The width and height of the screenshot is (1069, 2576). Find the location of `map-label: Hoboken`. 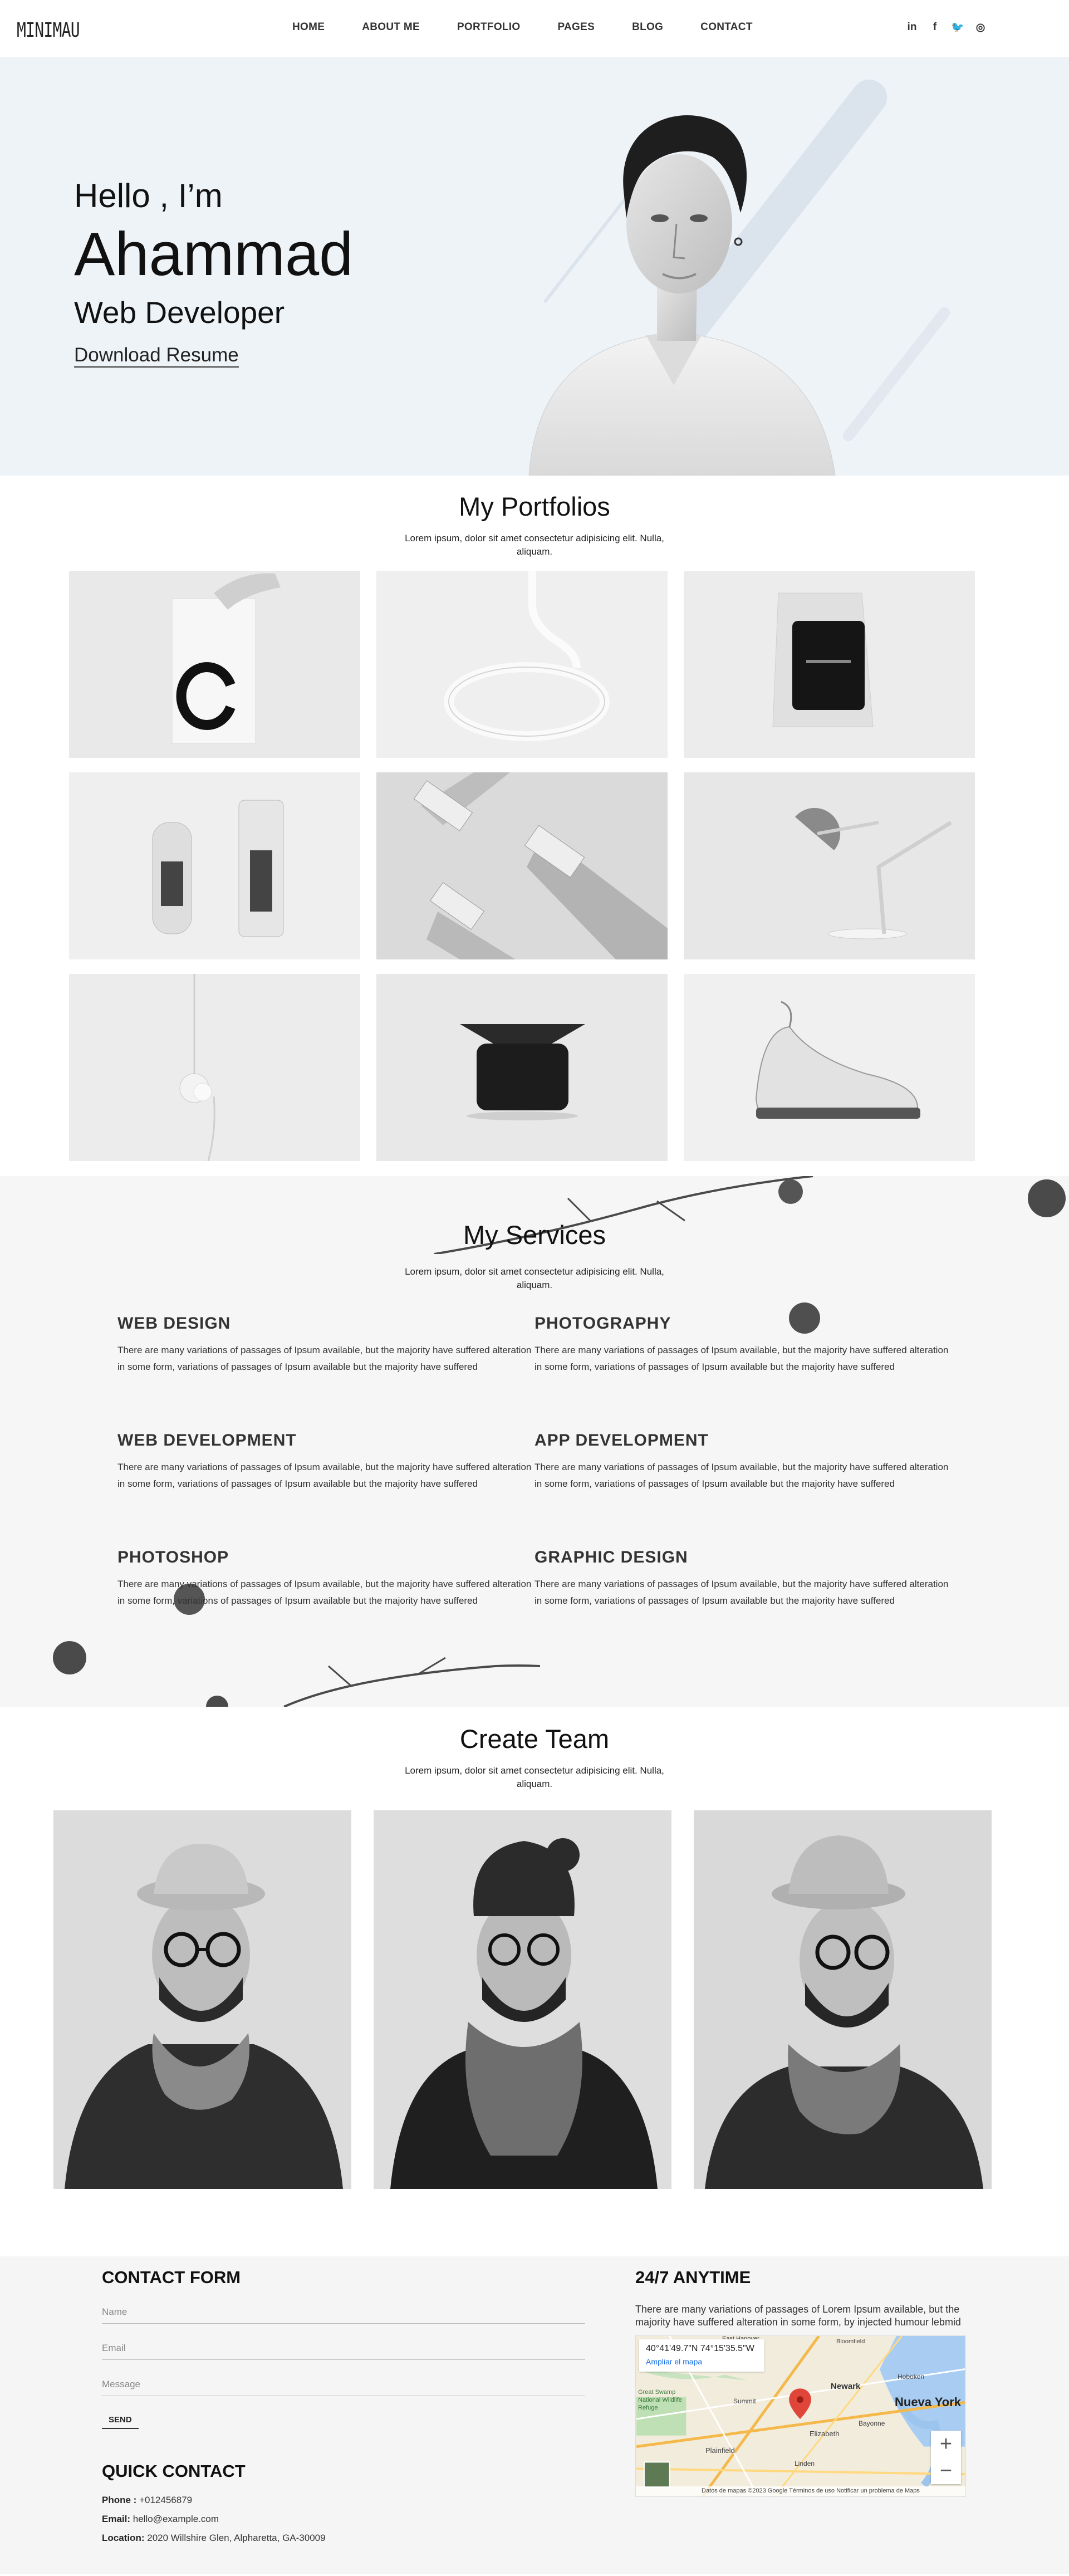

map-label: Hoboken is located at coordinates (911, 2377).